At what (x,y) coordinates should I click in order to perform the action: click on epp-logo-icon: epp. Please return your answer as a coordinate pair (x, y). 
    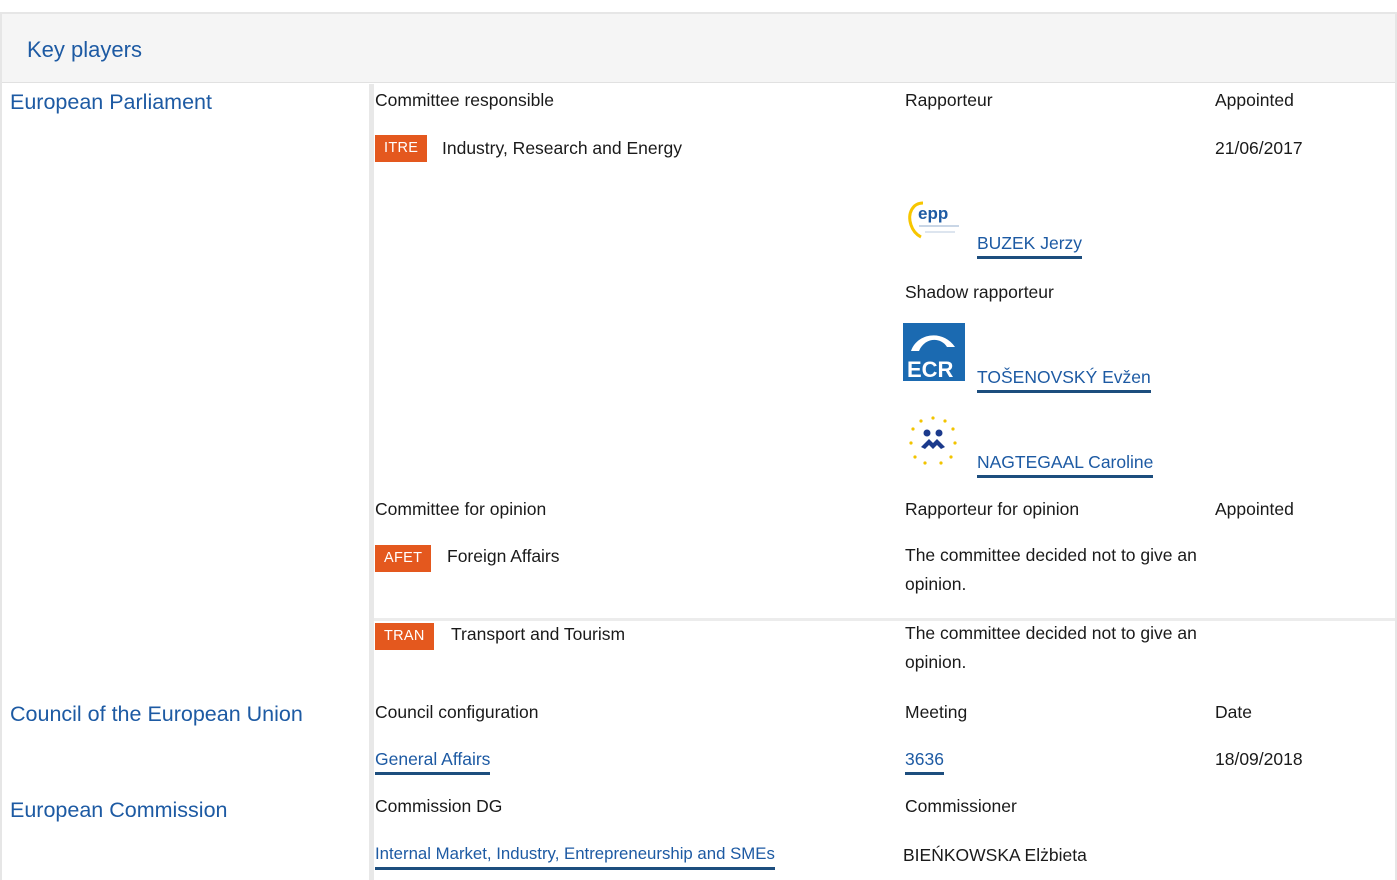
    Looking at the image, I should click on (934, 221).